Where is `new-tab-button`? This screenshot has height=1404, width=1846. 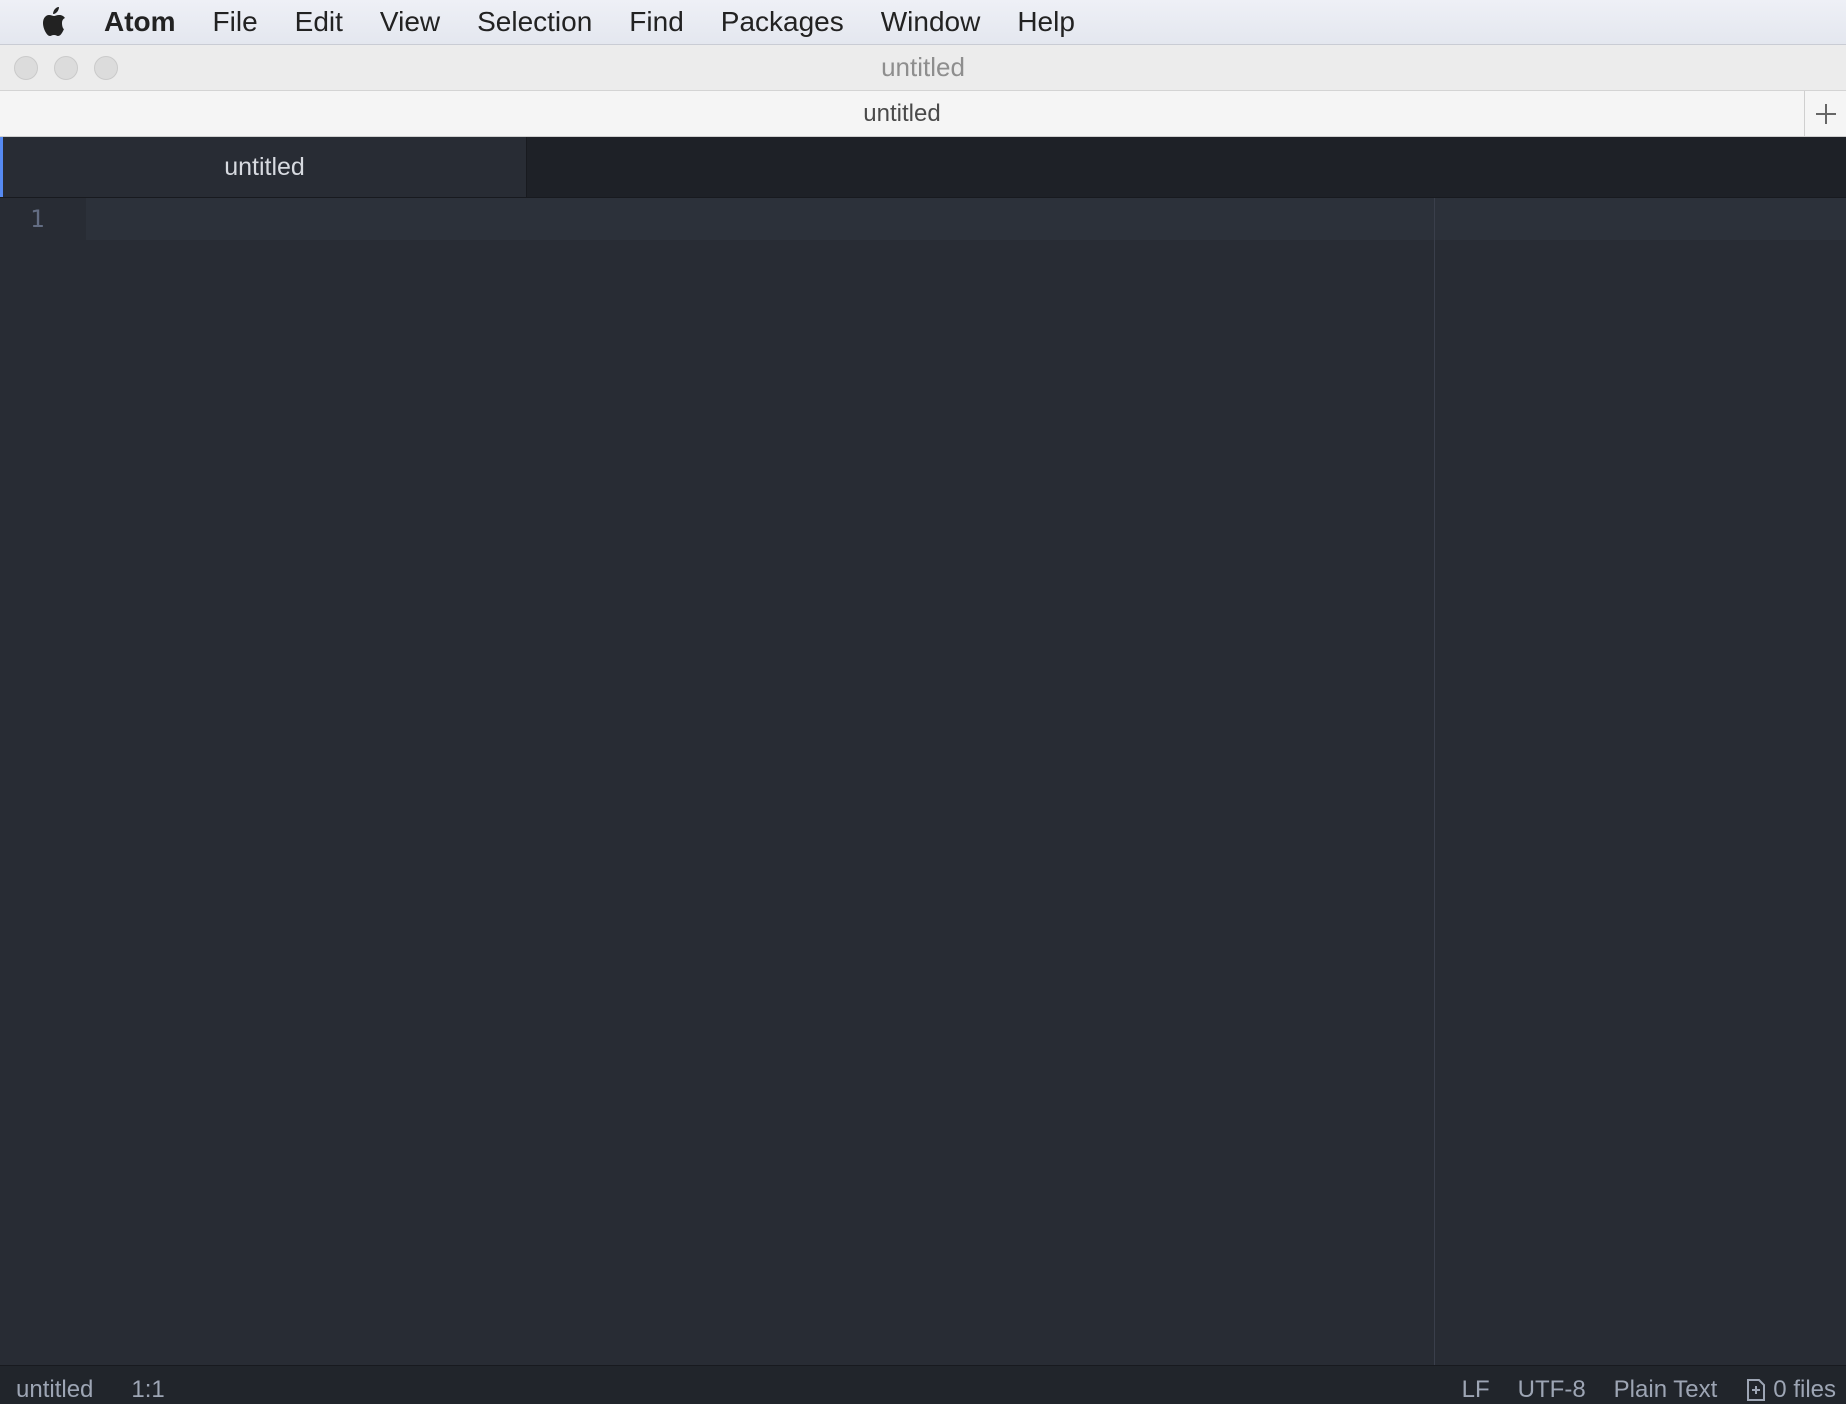 new-tab-button is located at coordinates (1825, 113).